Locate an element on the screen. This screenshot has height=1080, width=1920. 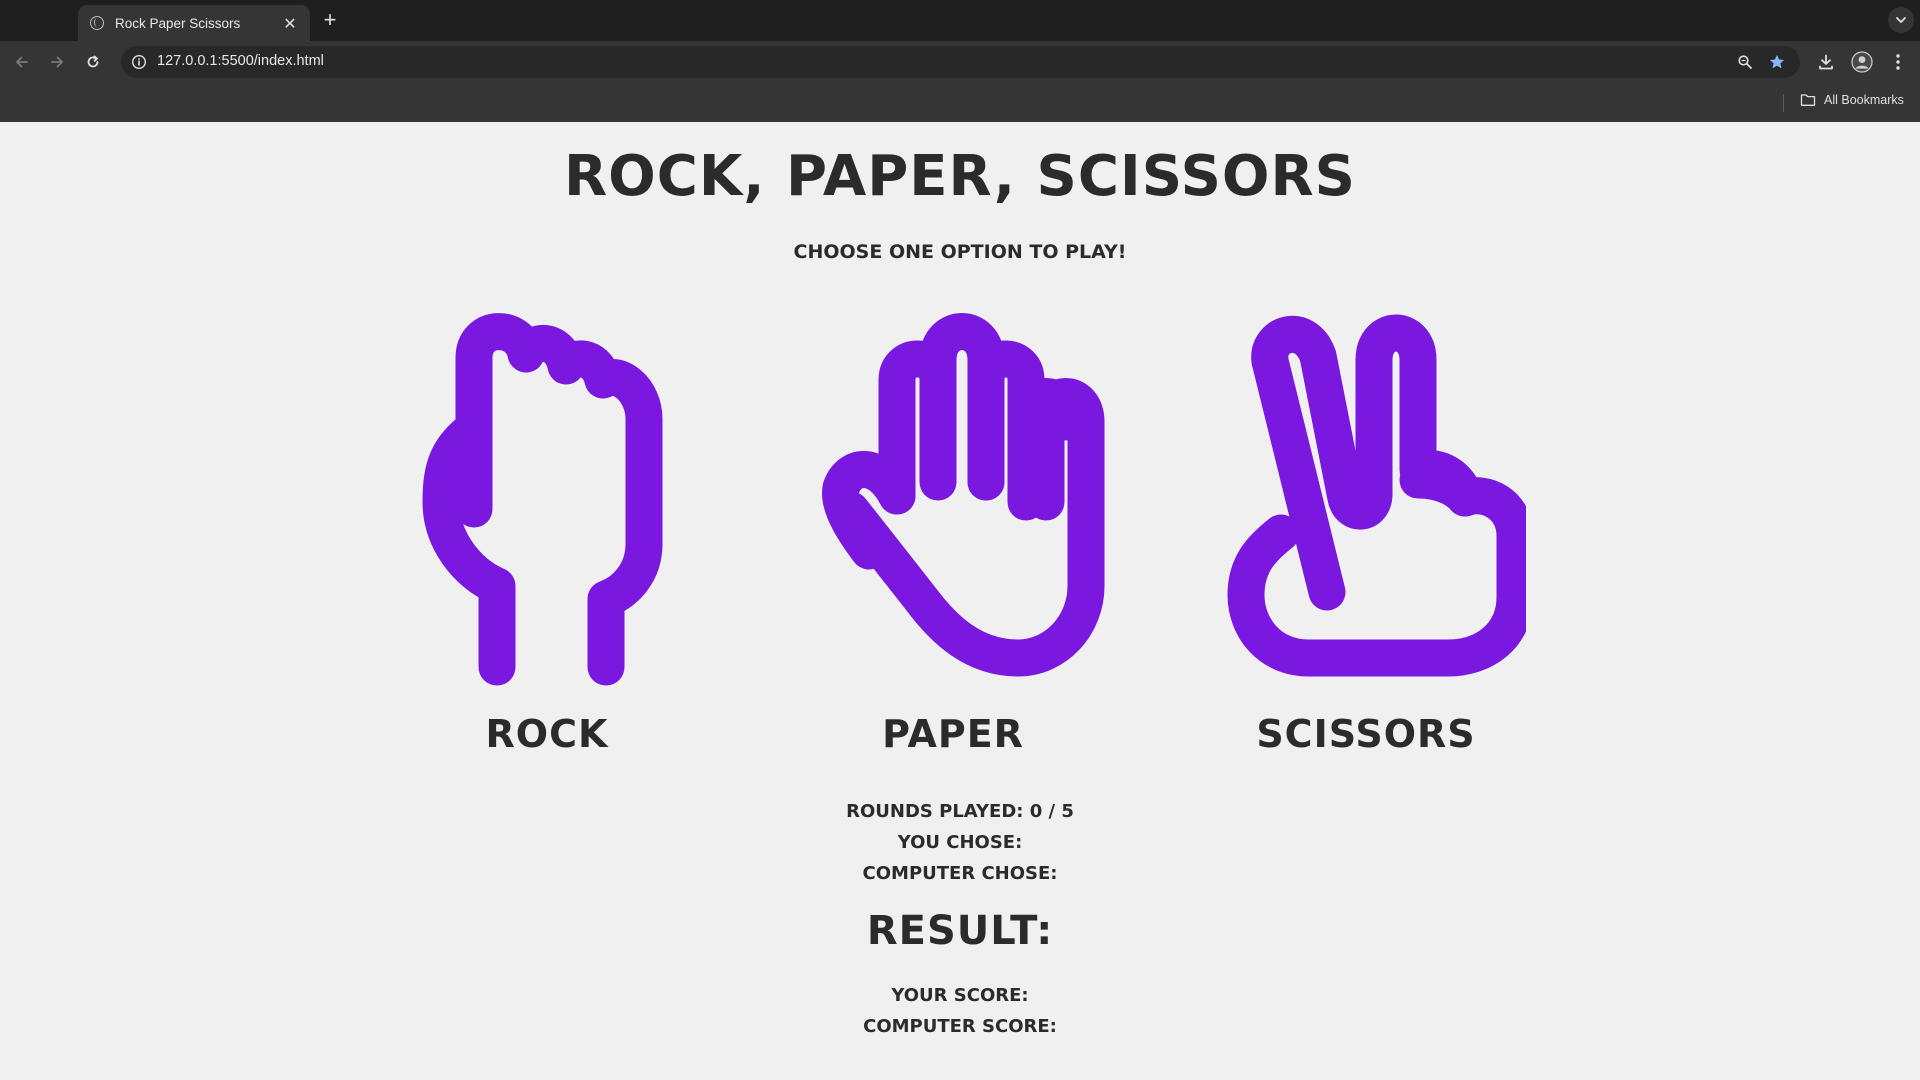
scissors-label: Scissors is located at coordinates (1366, 734).